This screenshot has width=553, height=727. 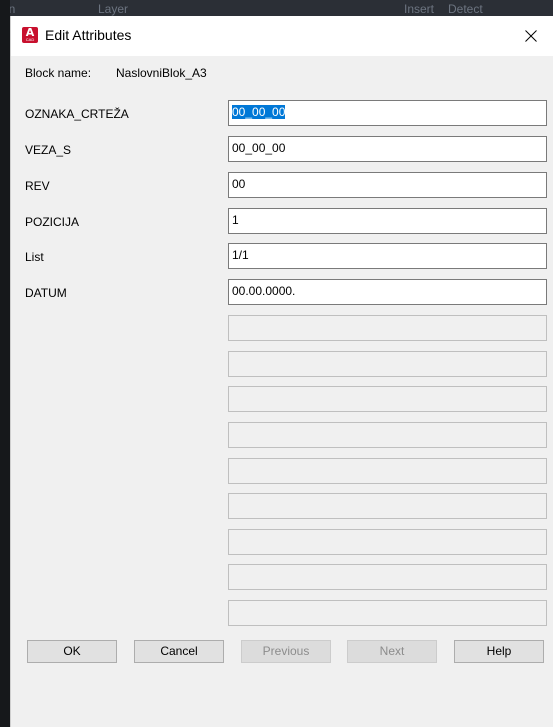 What do you see at coordinates (5, 363) in the screenshot?
I see `background-edge` at bounding box center [5, 363].